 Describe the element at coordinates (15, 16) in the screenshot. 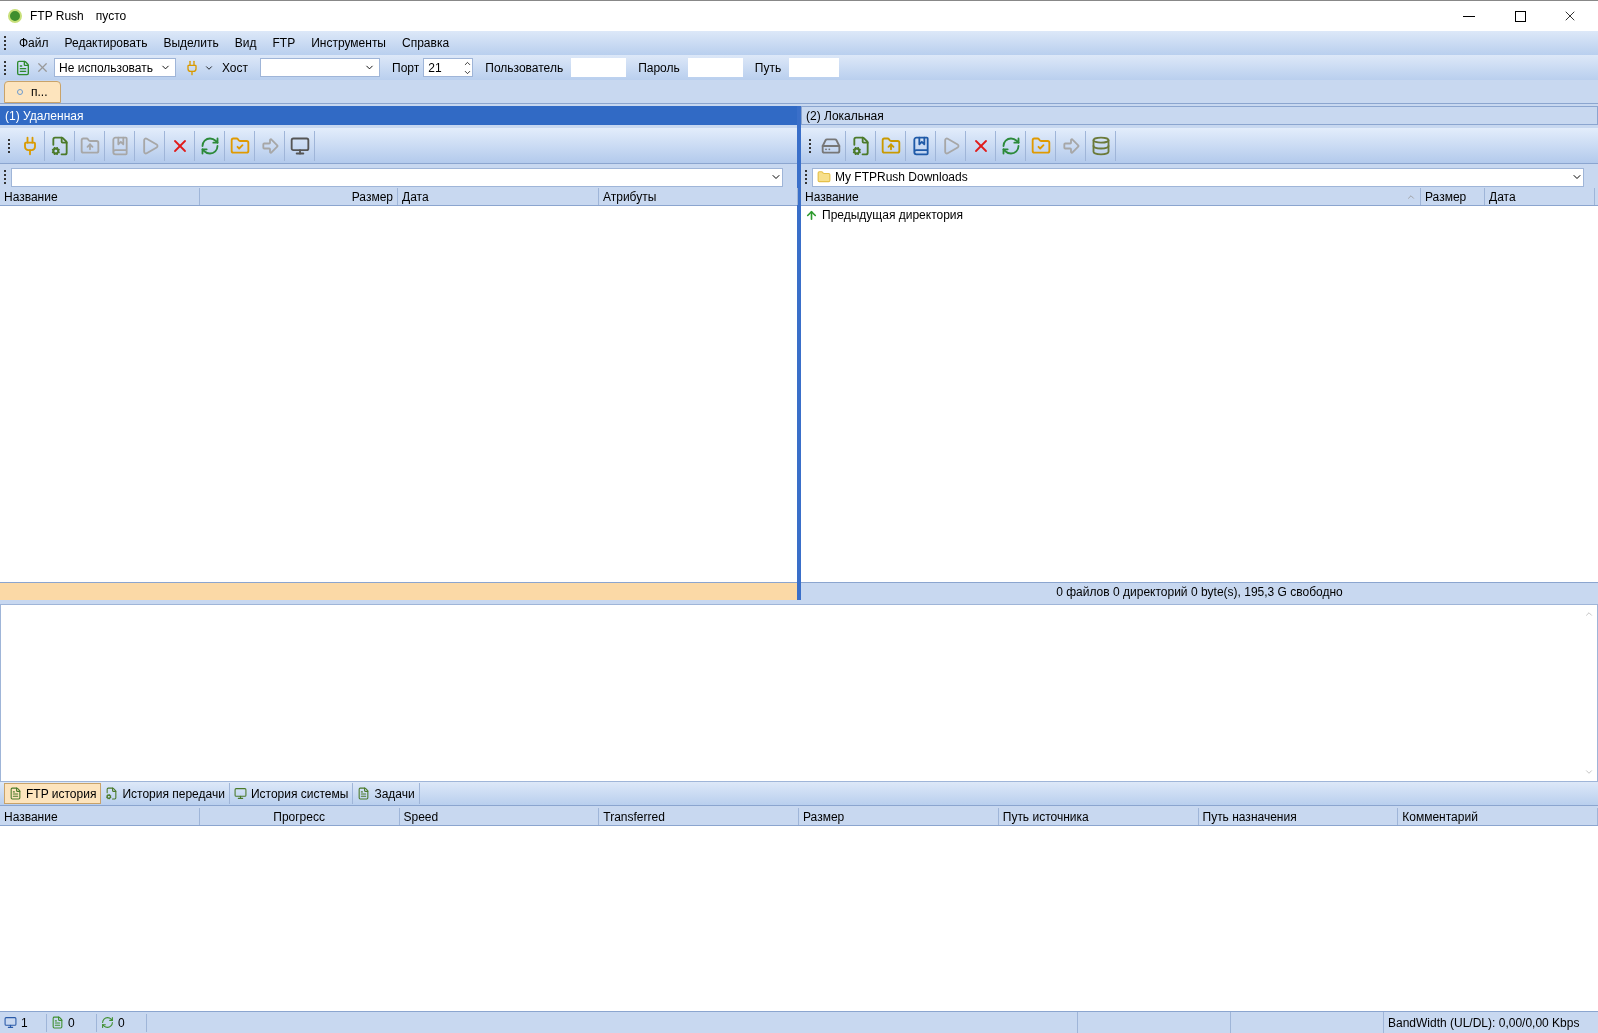

I see `app-logo-icon` at that location.